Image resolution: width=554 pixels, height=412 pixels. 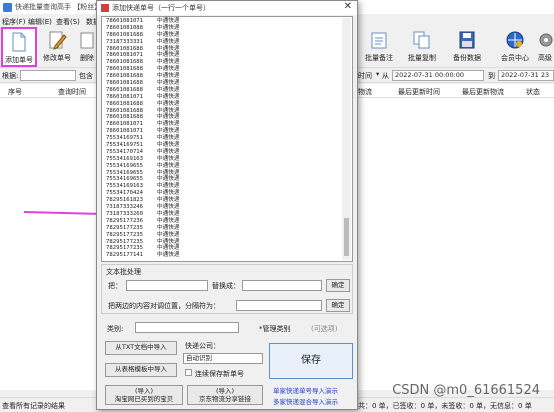 I want to click on tracking-number: 75534169163, so click(x=125, y=158).